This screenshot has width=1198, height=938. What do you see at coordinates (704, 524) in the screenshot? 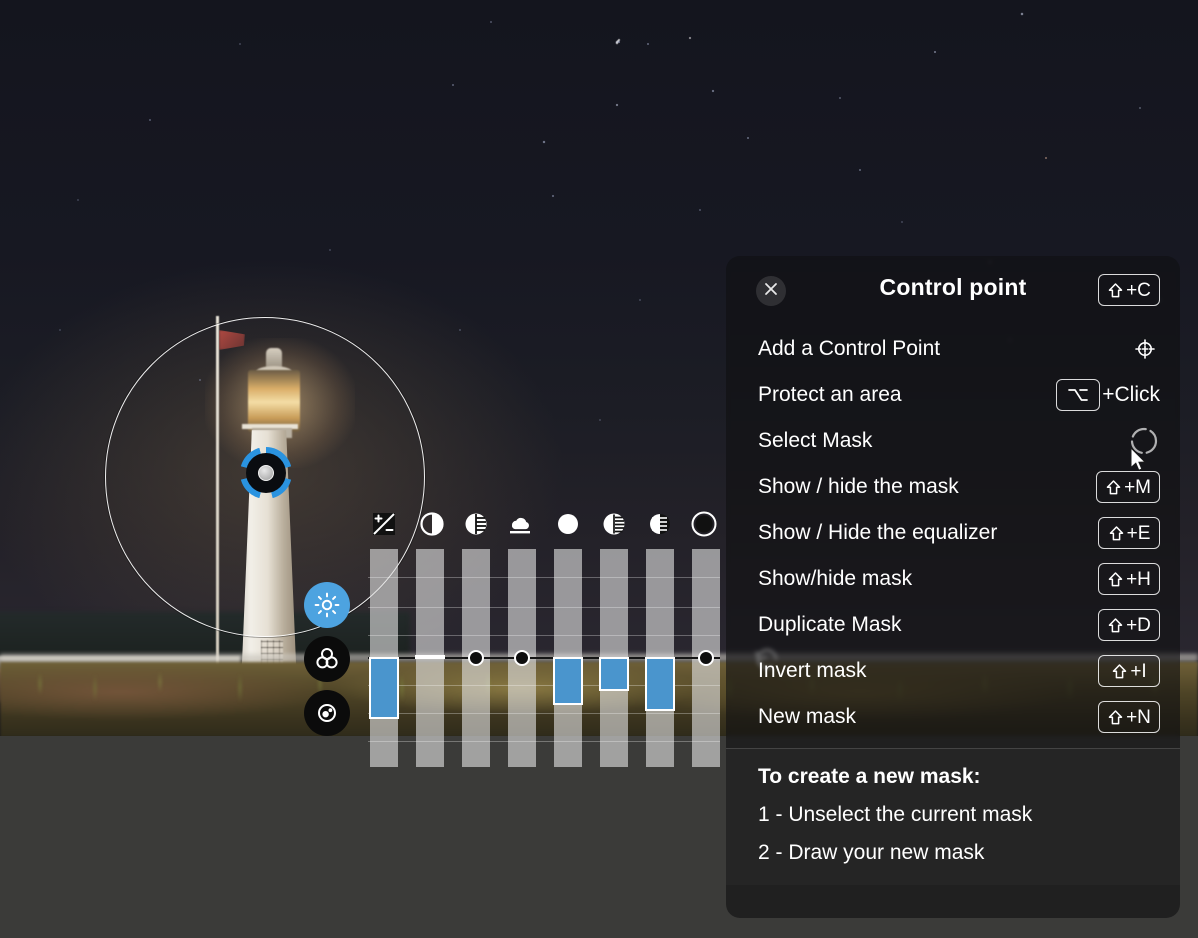
I see `blacks-icon` at bounding box center [704, 524].